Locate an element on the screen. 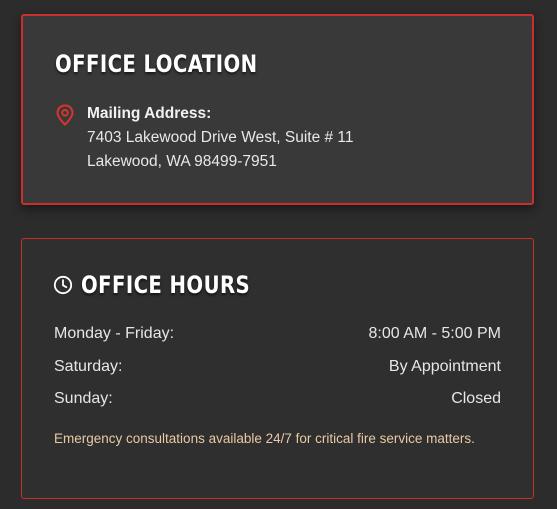  map-pin-icon is located at coordinates (65, 115).